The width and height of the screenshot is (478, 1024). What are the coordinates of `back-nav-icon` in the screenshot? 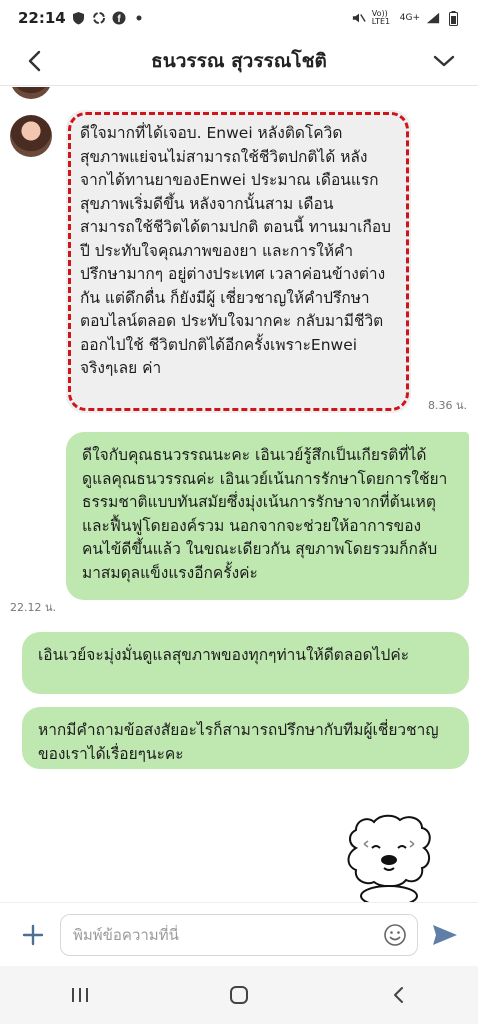 It's located at (398, 995).